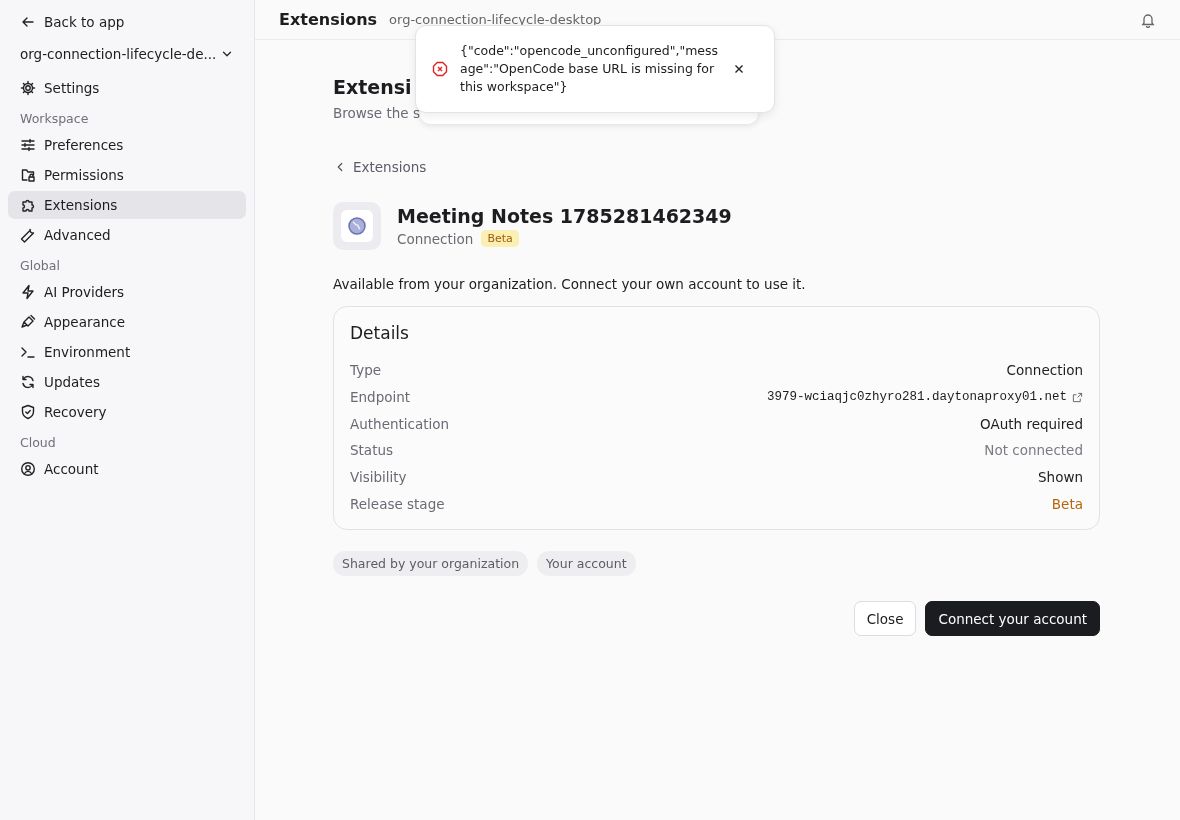  I want to click on sidebar-item: Settings, so click(127, 88).